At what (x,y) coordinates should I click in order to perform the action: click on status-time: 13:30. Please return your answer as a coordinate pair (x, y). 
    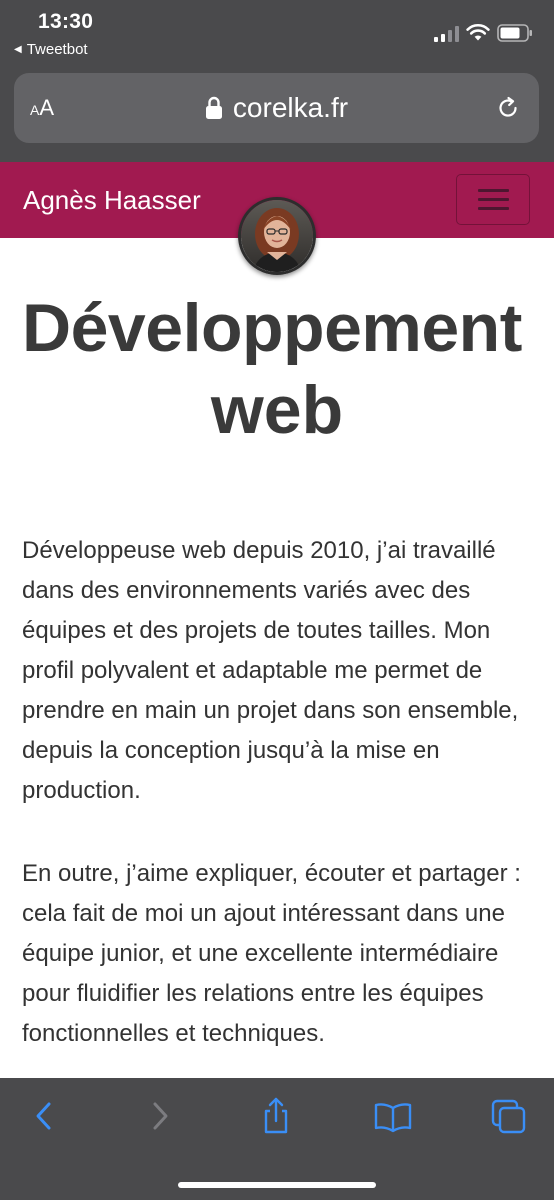
    Looking at the image, I should click on (66, 21).